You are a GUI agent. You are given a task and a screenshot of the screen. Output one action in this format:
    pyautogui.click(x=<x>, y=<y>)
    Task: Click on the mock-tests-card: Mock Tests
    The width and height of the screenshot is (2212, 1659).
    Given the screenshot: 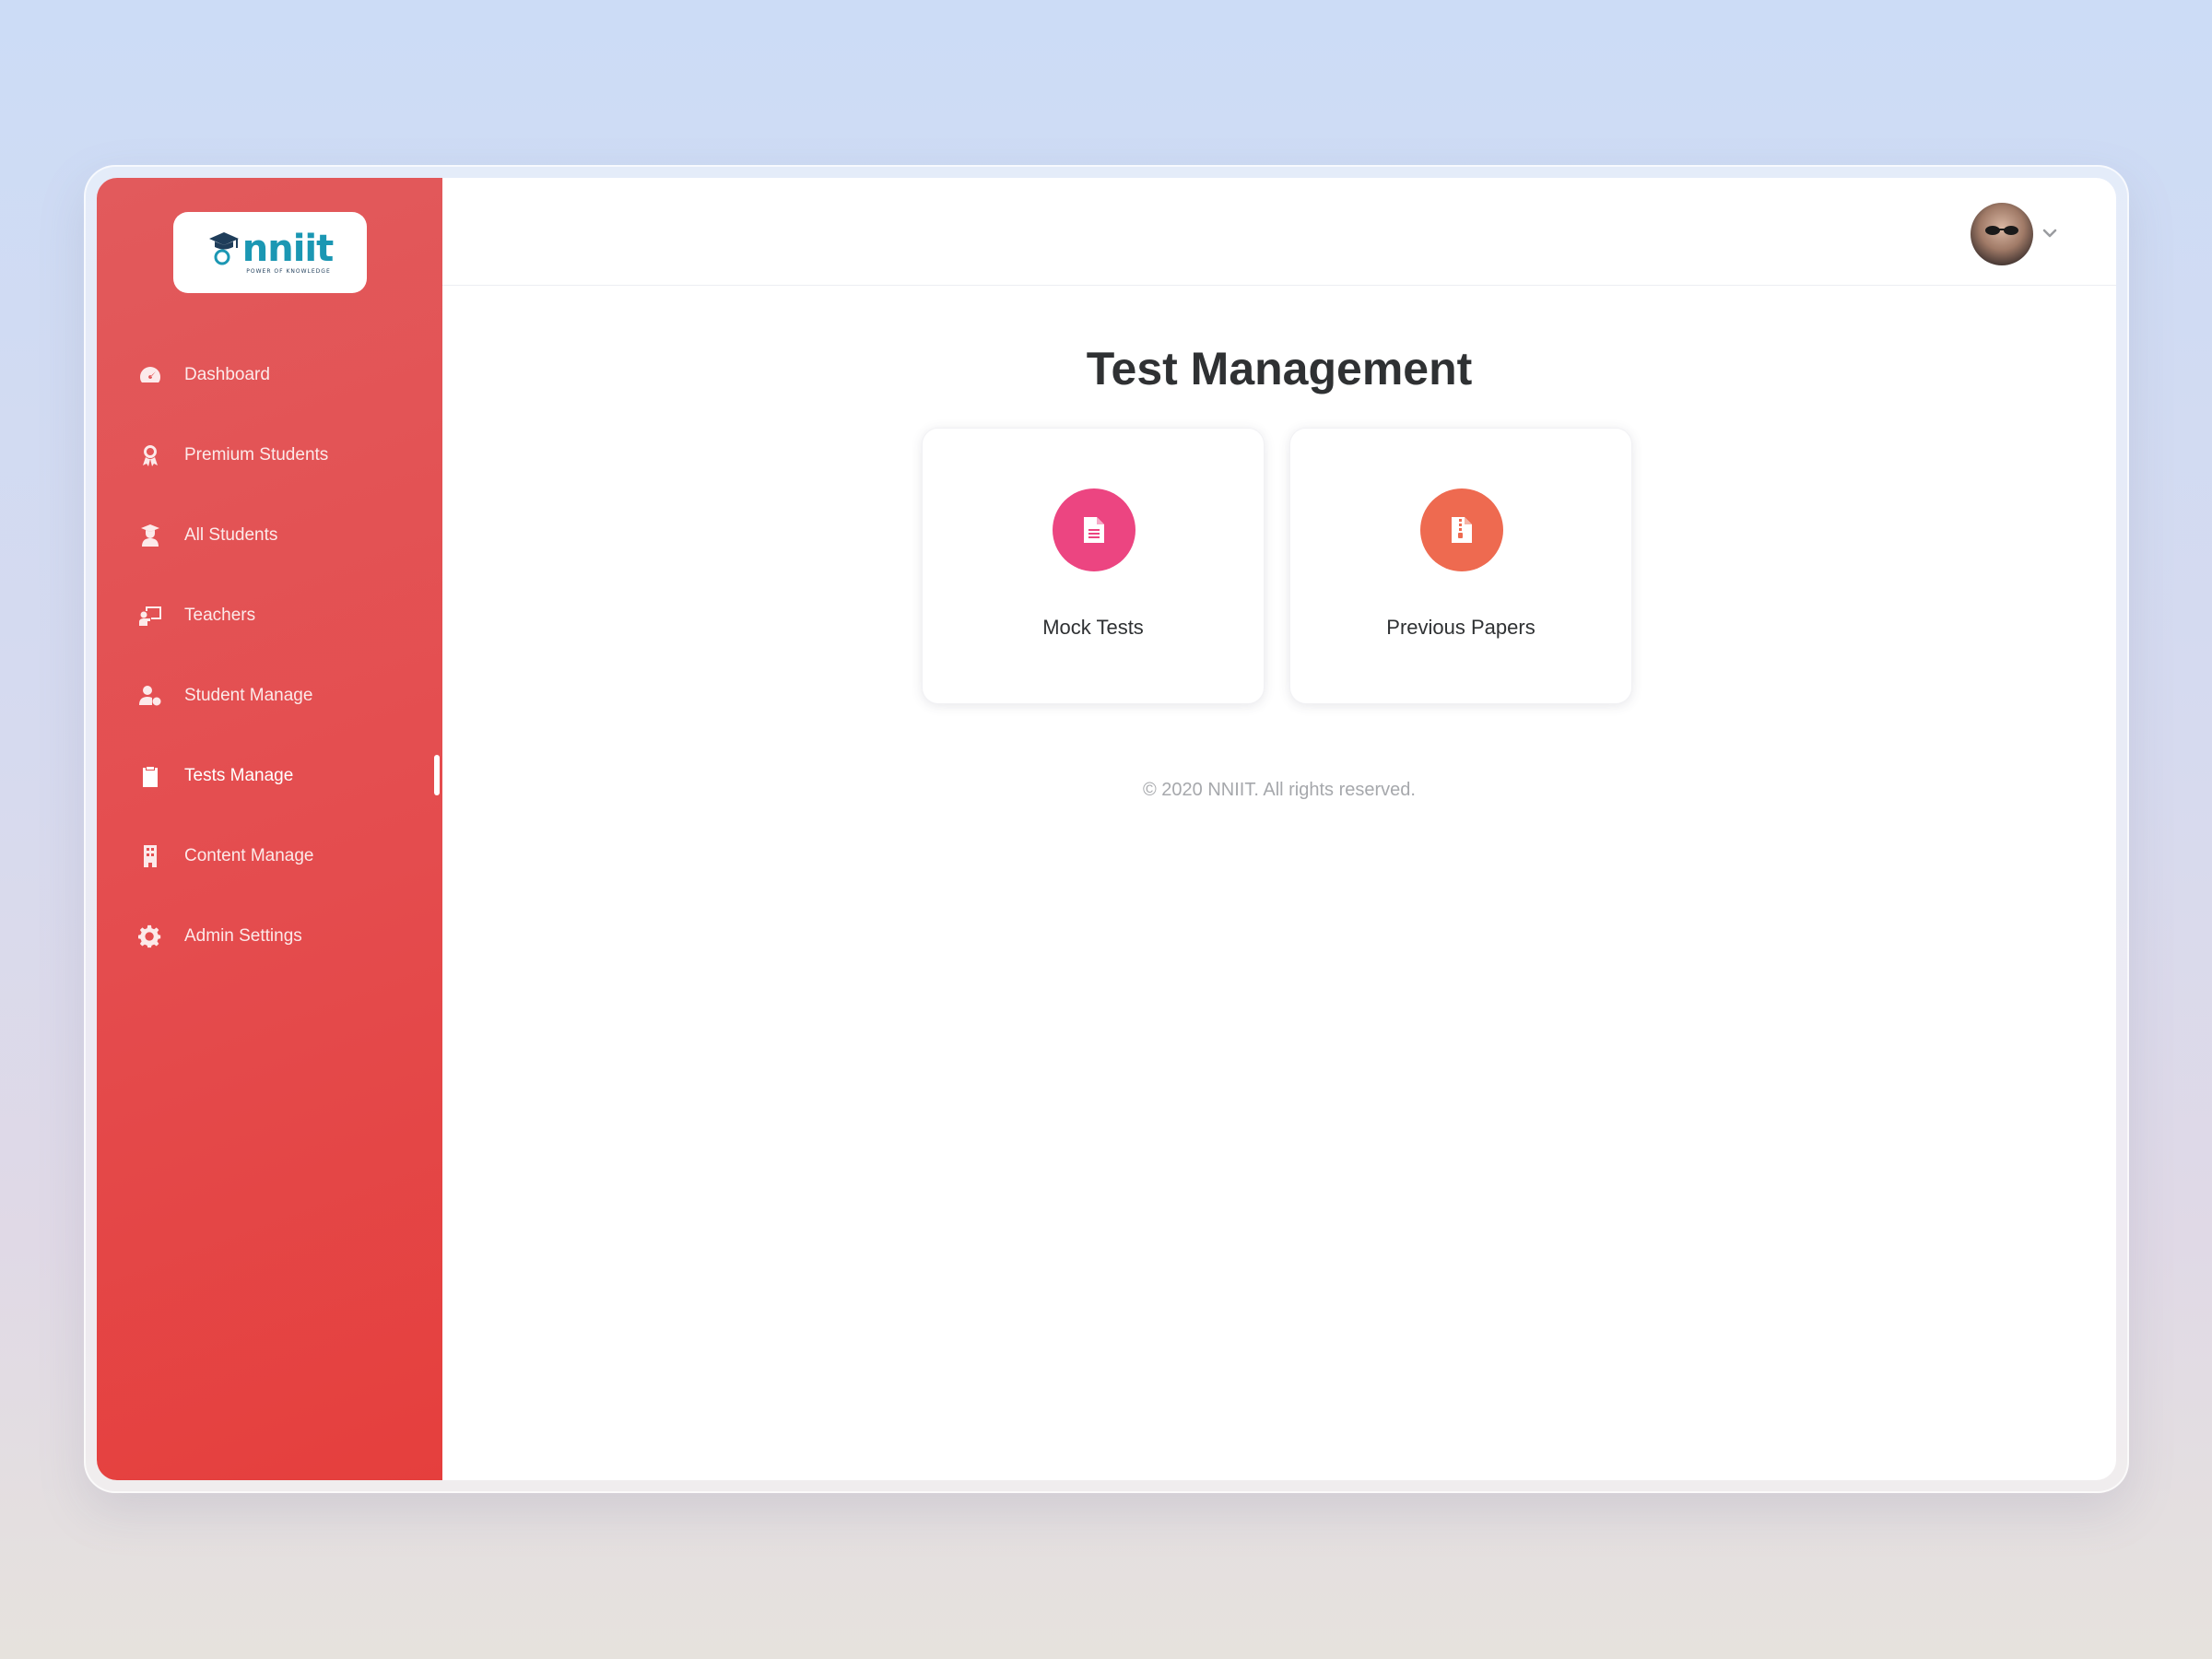 What is the action you would take?
    pyautogui.click(x=1093, y=566)
    